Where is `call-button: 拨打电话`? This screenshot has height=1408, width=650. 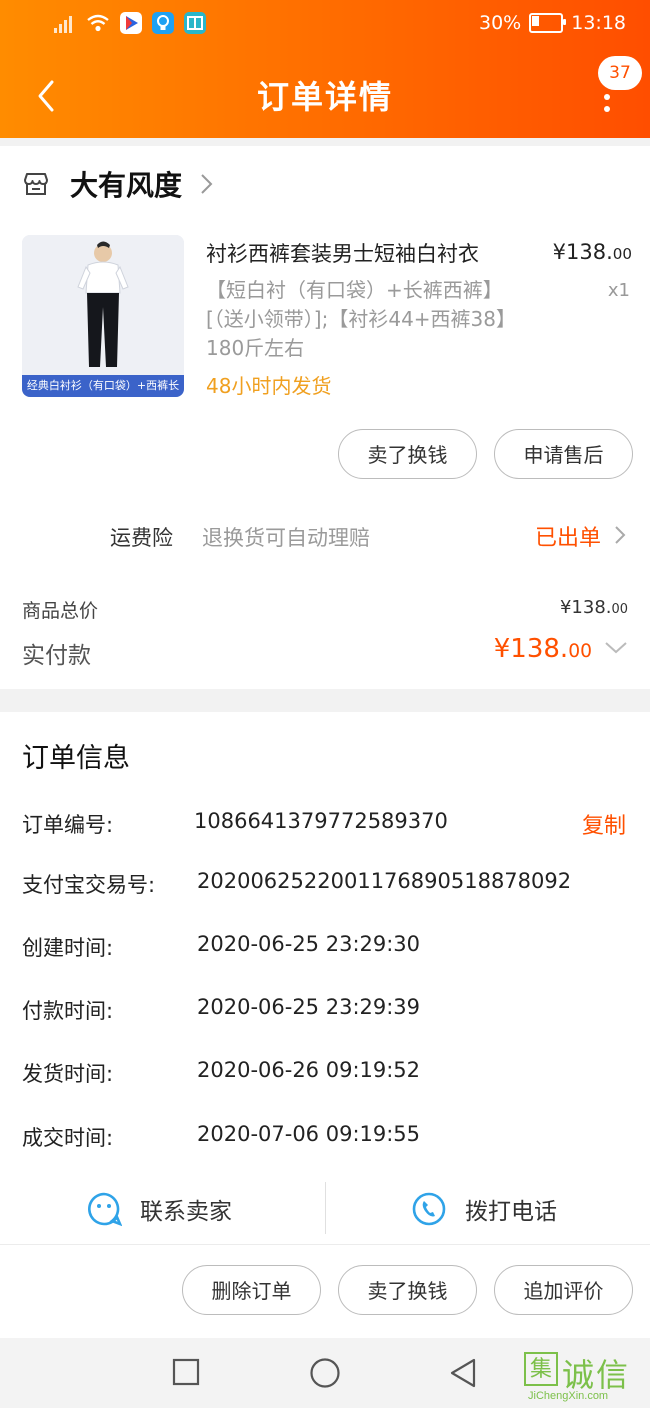 call-button: 拨打电话 is located at coordinates (484, 1209).